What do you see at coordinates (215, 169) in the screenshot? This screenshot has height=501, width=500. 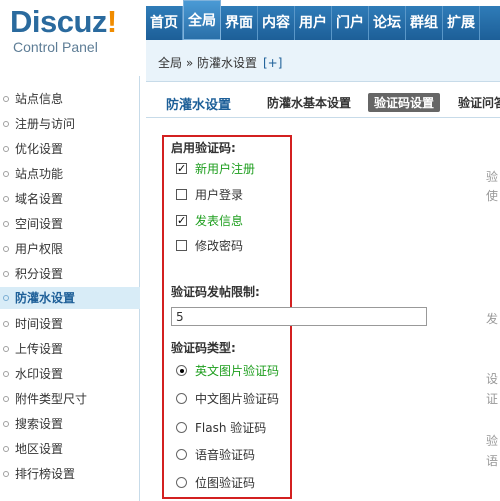 I see `checkbox-new-user-register: 新用户注册` at bounding box center [215, 169].